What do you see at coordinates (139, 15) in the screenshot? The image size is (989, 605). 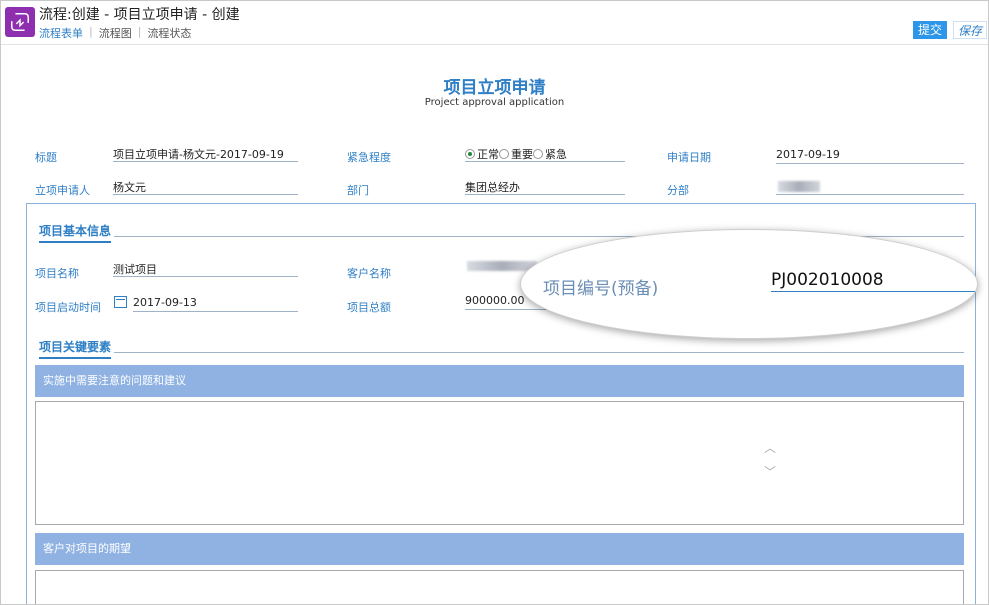 I see `window-title: 流程:创建 - 项目立项申请 - 创建` at bounding box center [139, 15].